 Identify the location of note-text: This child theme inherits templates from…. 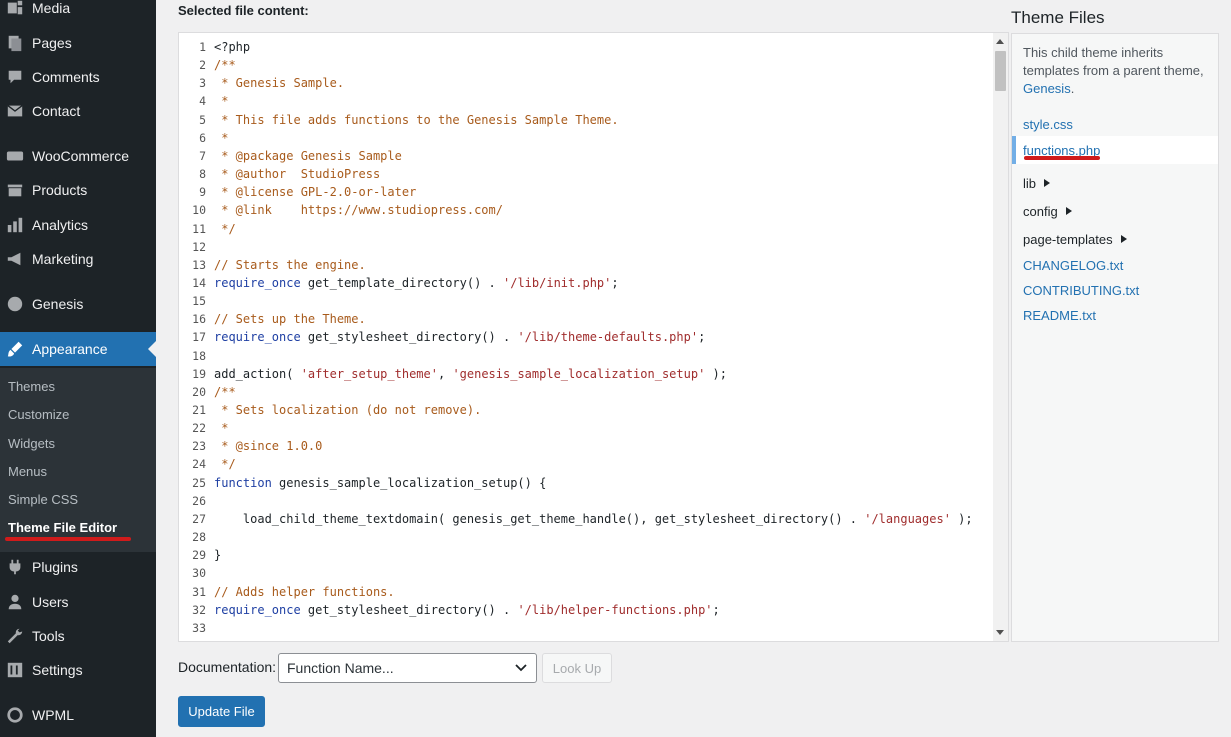
(1113, 61).